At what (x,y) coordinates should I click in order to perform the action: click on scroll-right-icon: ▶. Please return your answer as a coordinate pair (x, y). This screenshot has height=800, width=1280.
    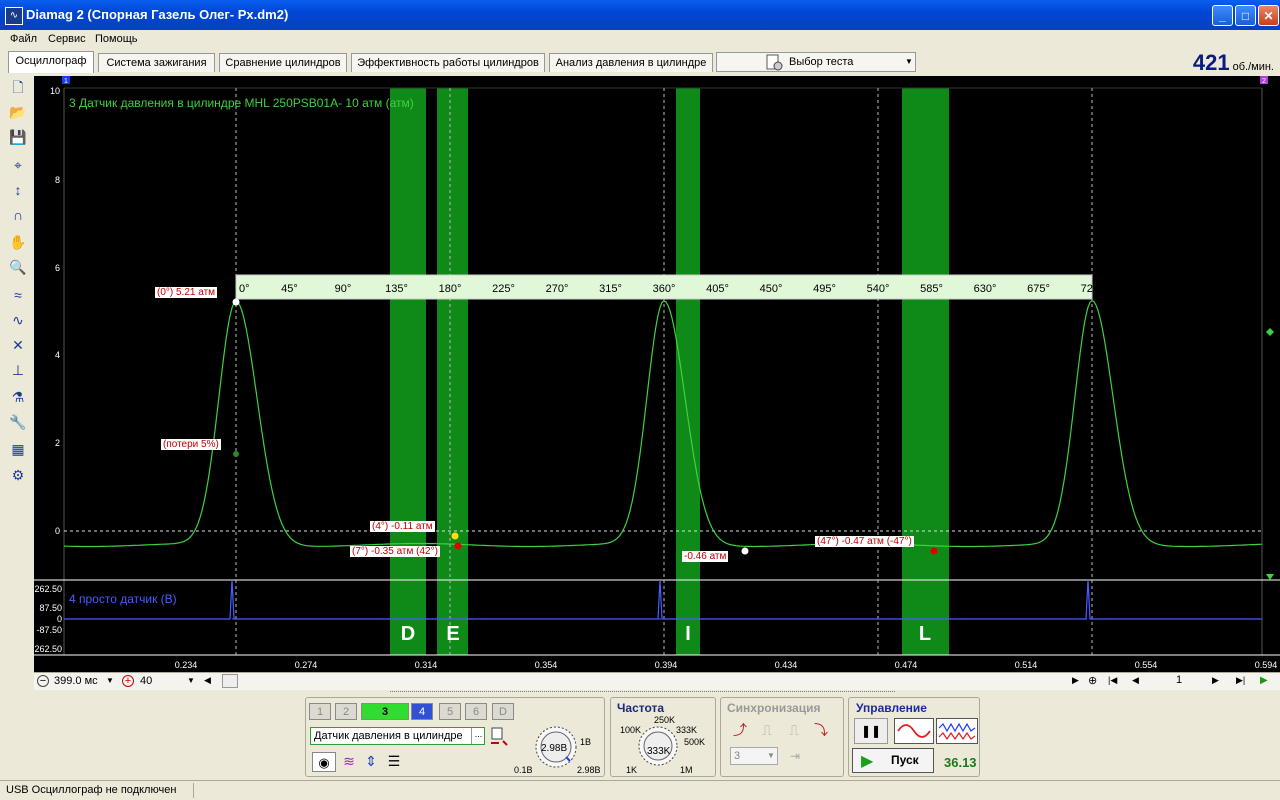
    Looking at the image, I should click on (1075, 680).